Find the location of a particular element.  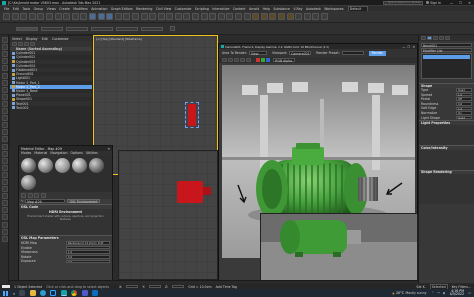

plane-icon is located at coordinates (4, 189).